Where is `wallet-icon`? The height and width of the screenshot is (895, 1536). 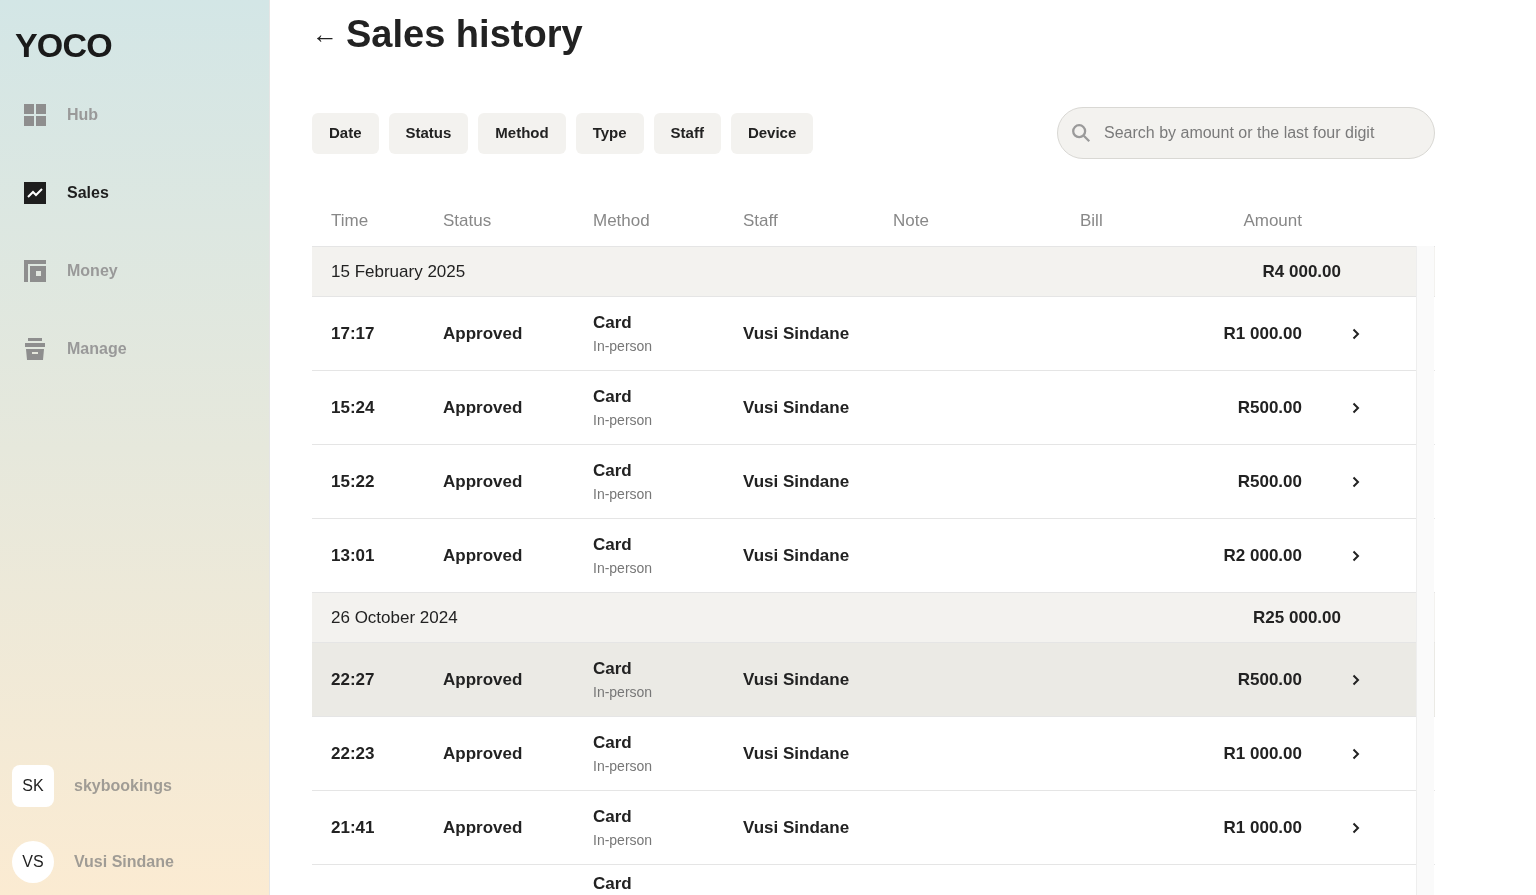
wallet-icon is located at coordinates (35, 271).